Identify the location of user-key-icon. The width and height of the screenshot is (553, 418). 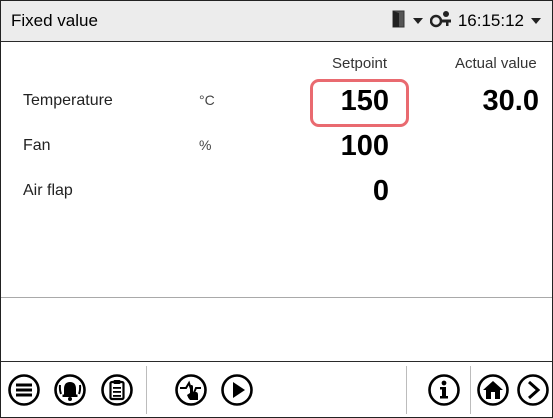
(440, 21).